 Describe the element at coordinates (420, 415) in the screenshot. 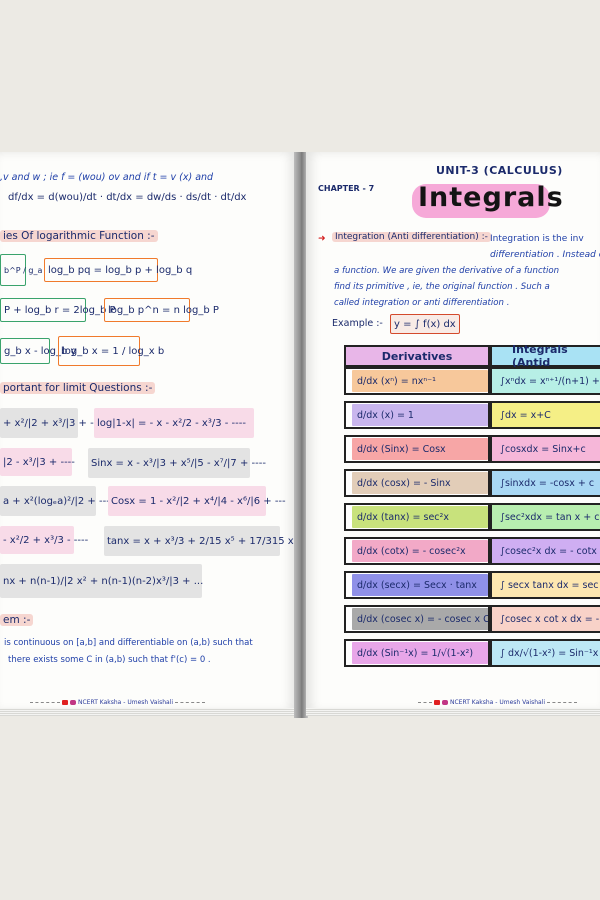

I see `derivative-formula: d/dx (x) = 1` at that location.